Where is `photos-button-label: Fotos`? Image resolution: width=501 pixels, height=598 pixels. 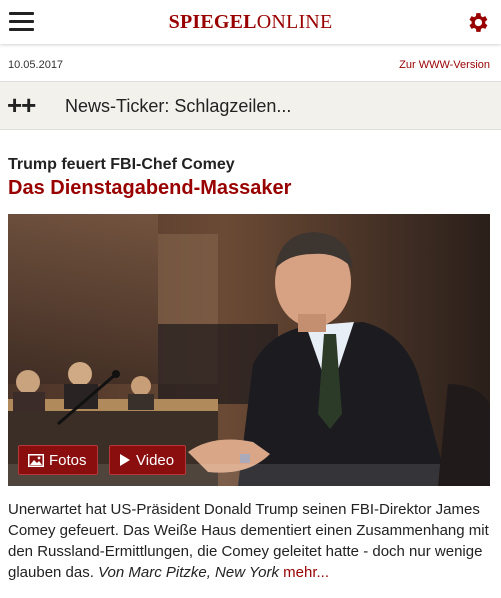 photos-button-label: Fotos is located at coordinates (68, 460).